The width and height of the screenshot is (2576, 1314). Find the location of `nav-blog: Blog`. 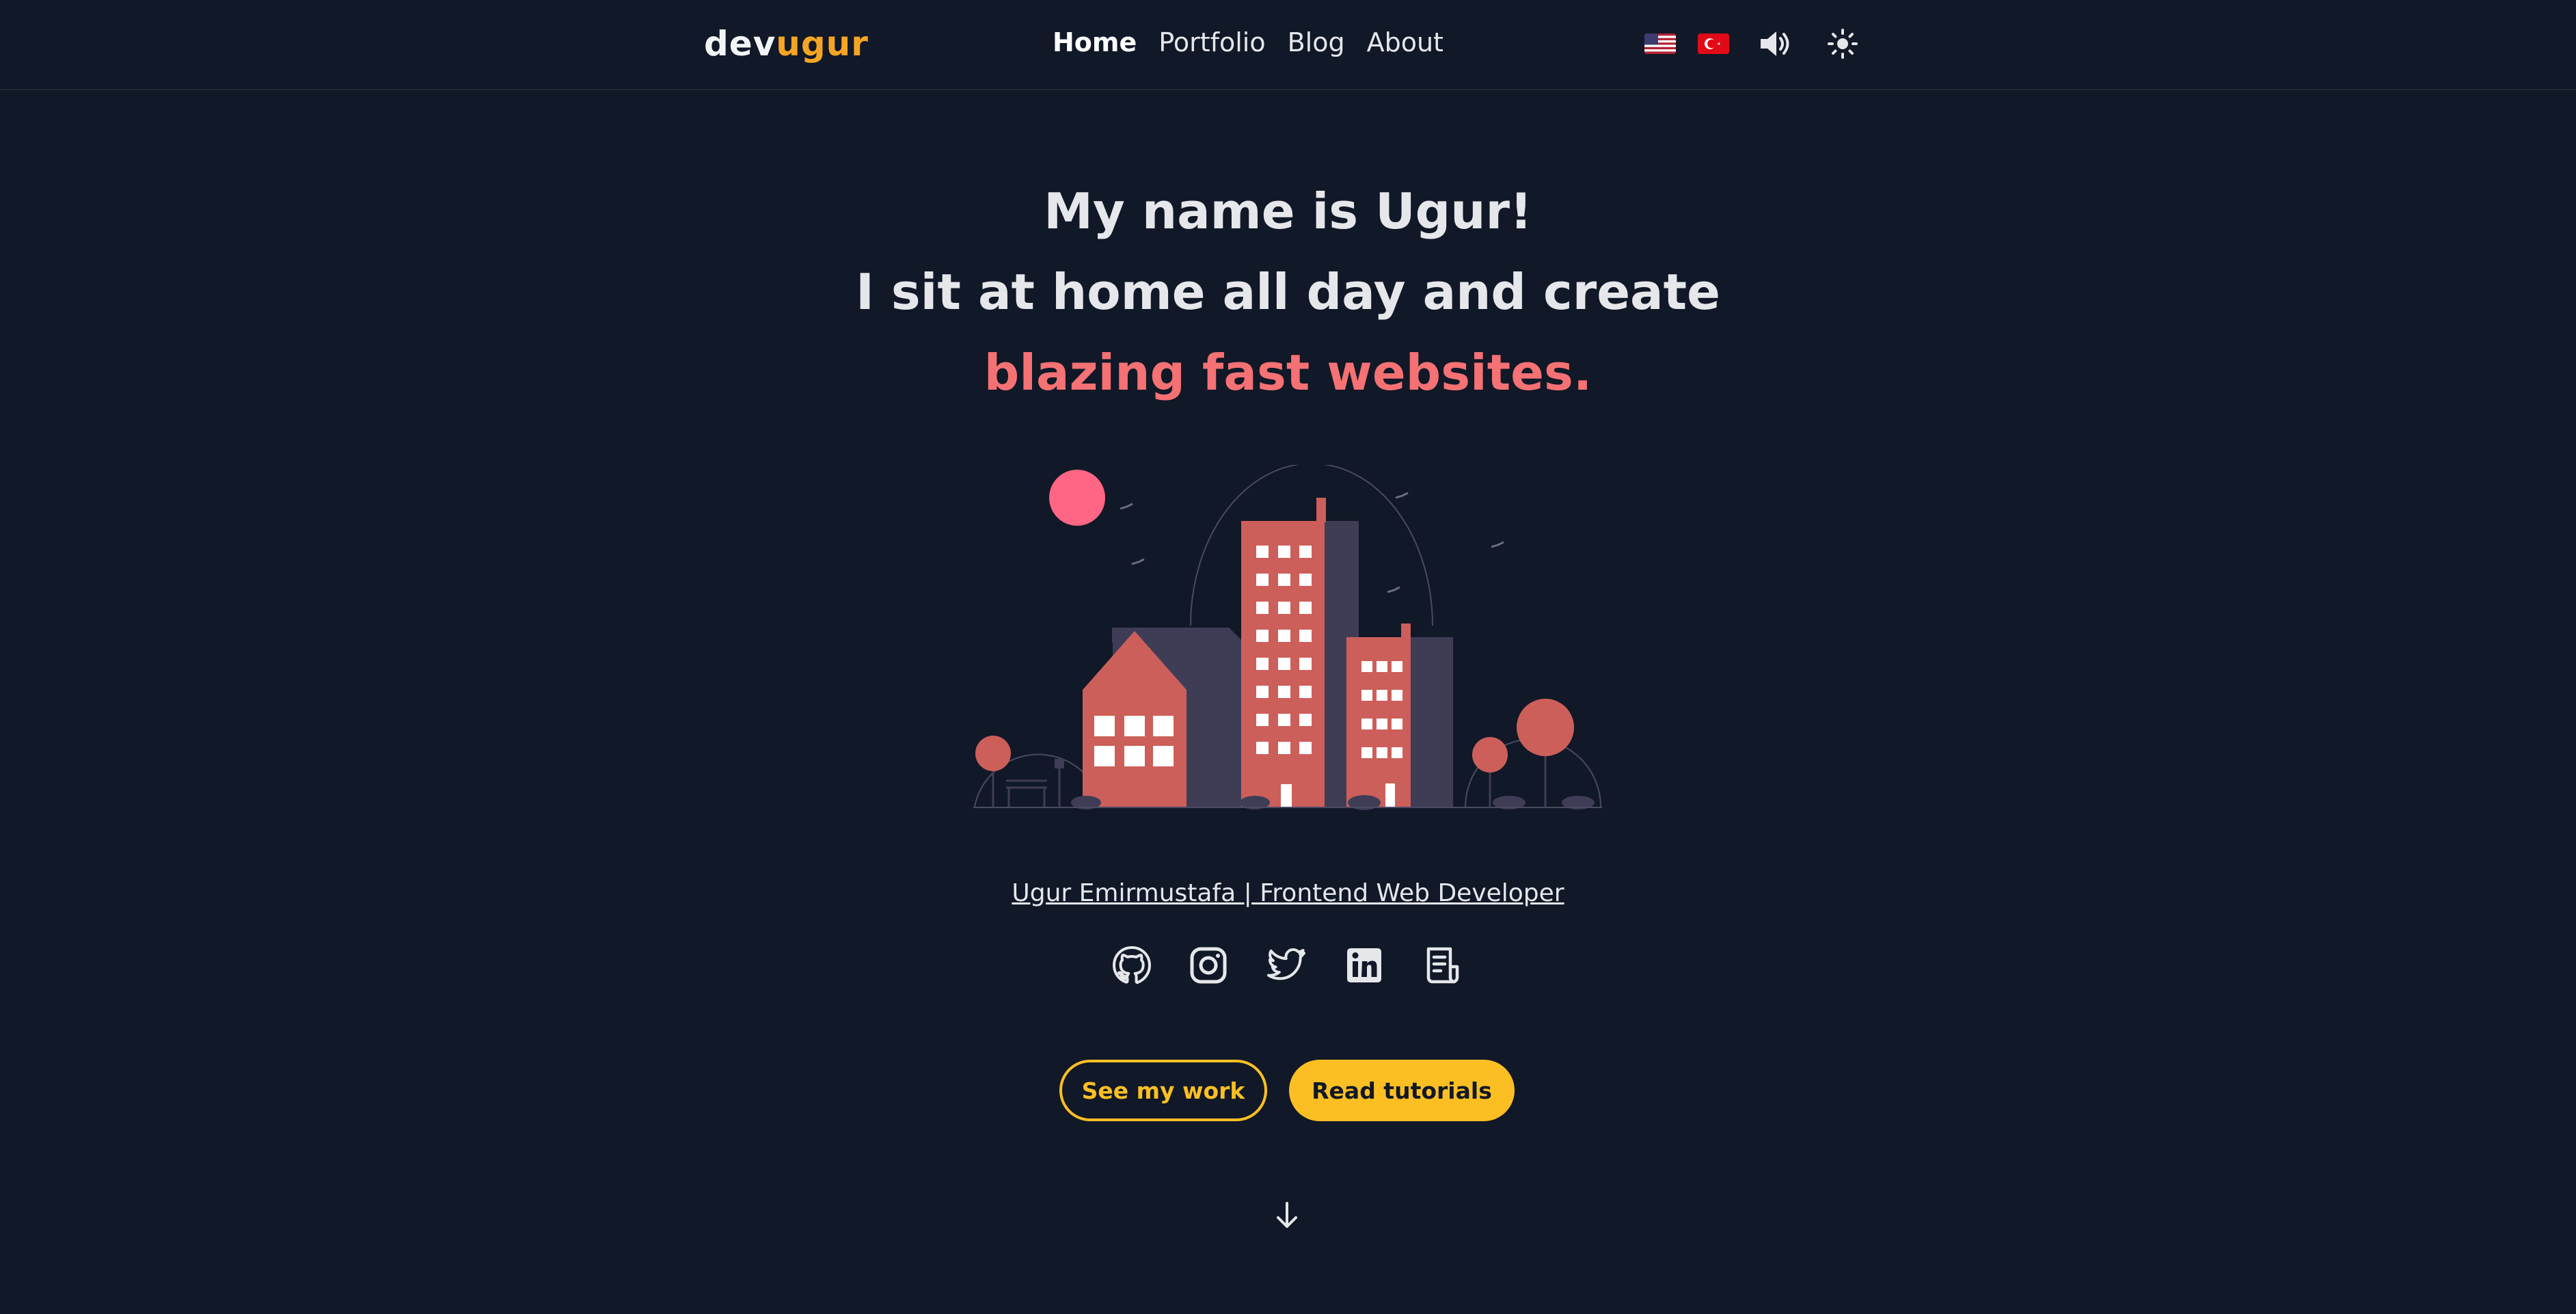

nav-blog: Blog is located at coordinates (1317, 42).